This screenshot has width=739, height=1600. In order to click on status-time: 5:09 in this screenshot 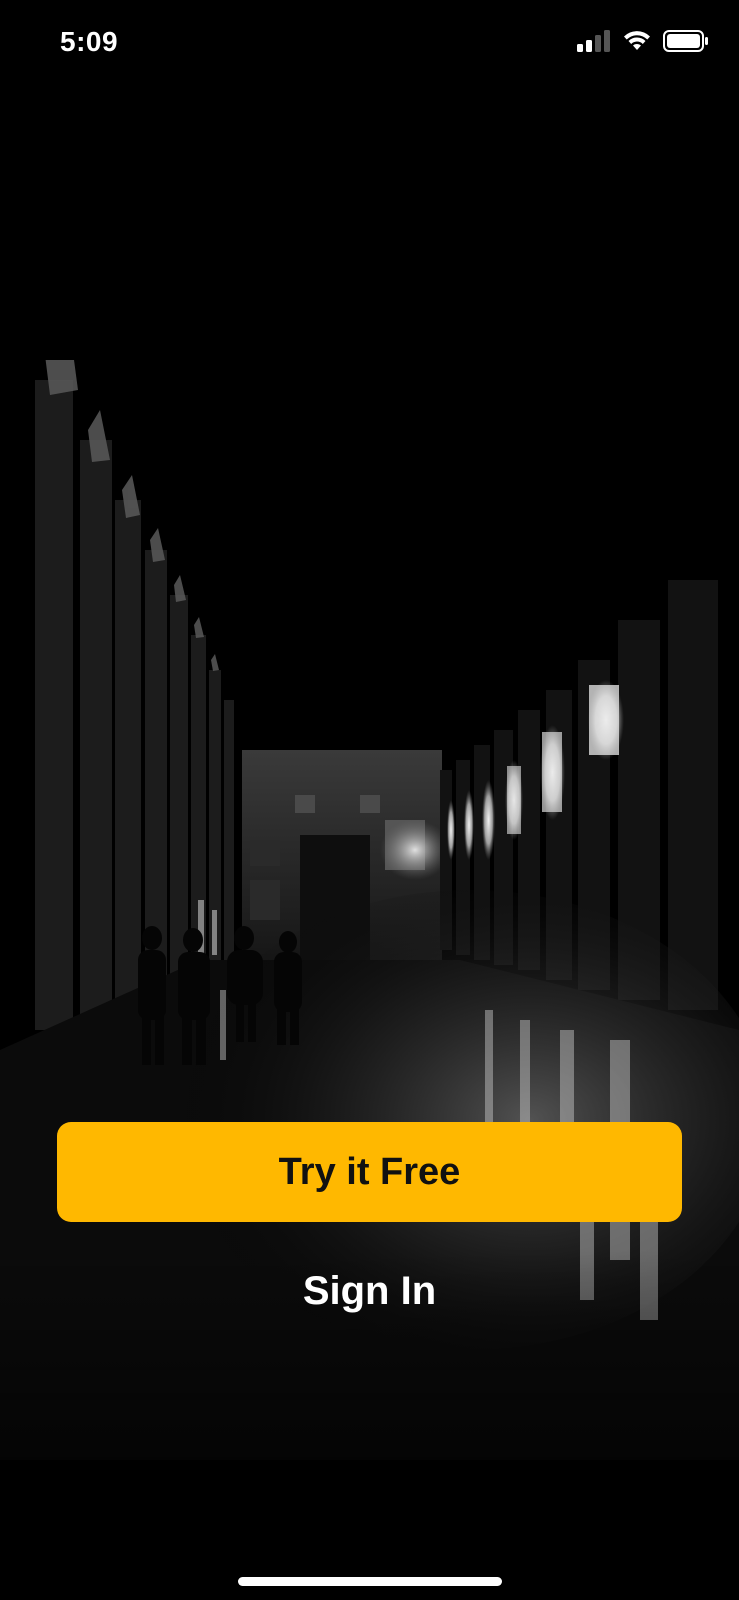, I will do `click(89, 41)`.